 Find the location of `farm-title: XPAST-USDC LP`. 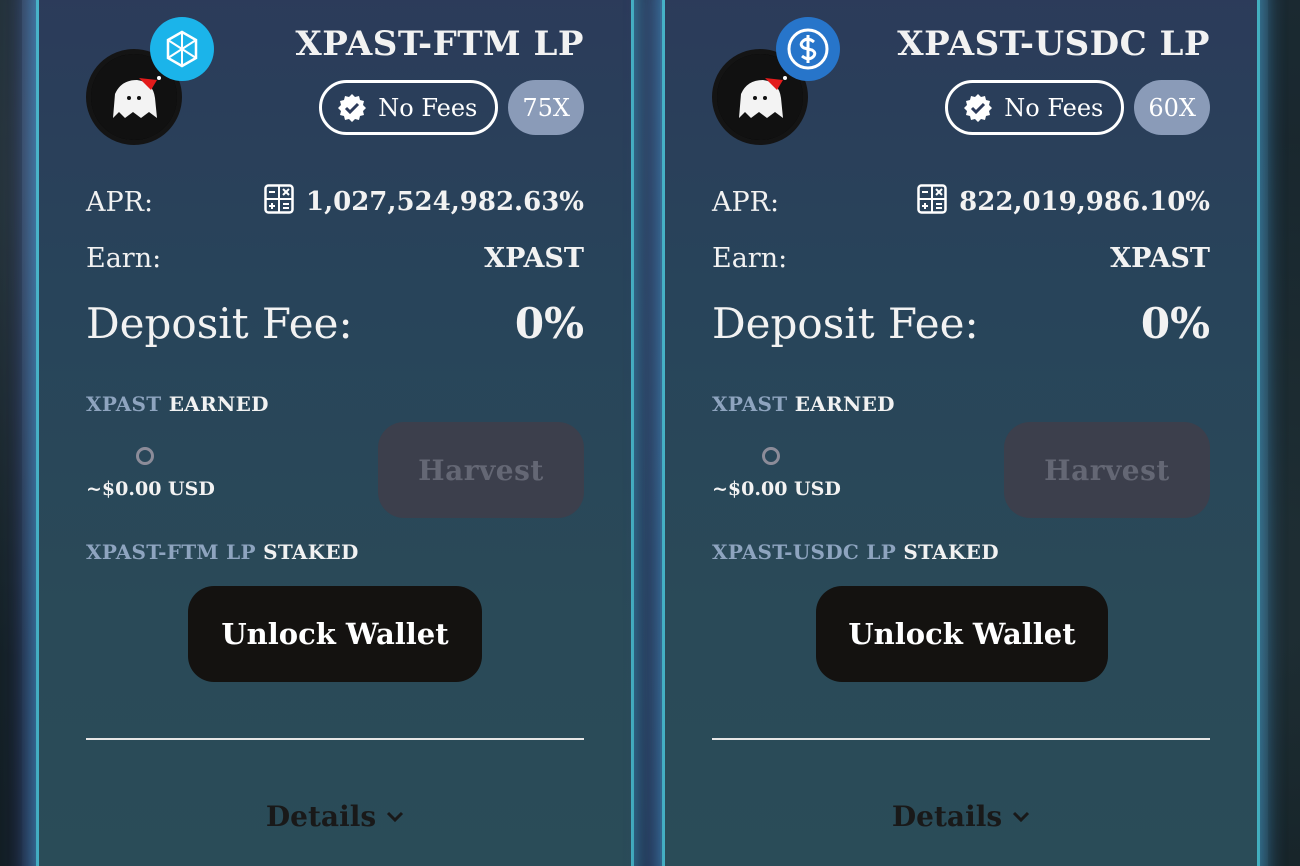

farm-title: XPAST-USDC LP is located at coordinates (1053, 44).